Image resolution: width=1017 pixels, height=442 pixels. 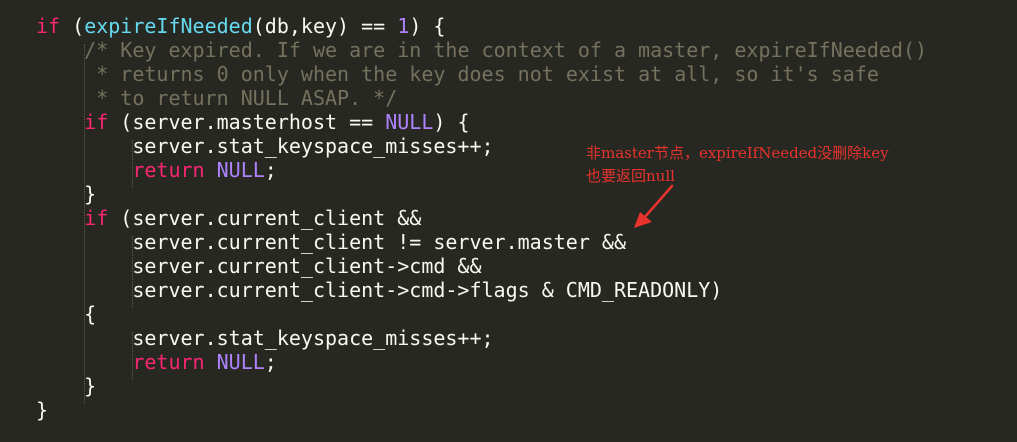 I want to click on code-line: if (expireIfNeeded(db,key) == 1) {, so click(x=240, y=26).